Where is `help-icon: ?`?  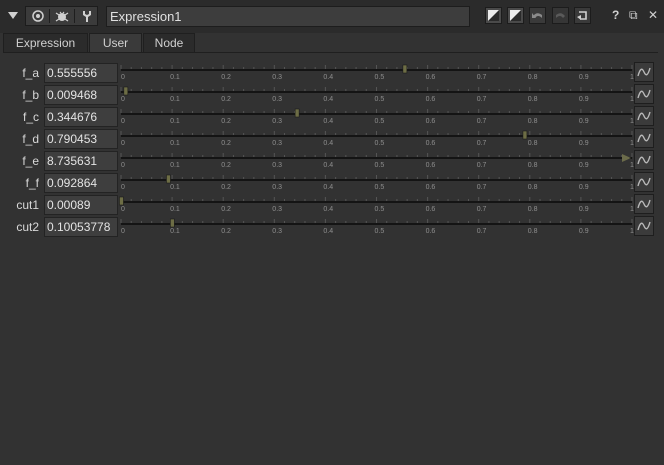
help-icon: ? is located at coordinates (615, 15).